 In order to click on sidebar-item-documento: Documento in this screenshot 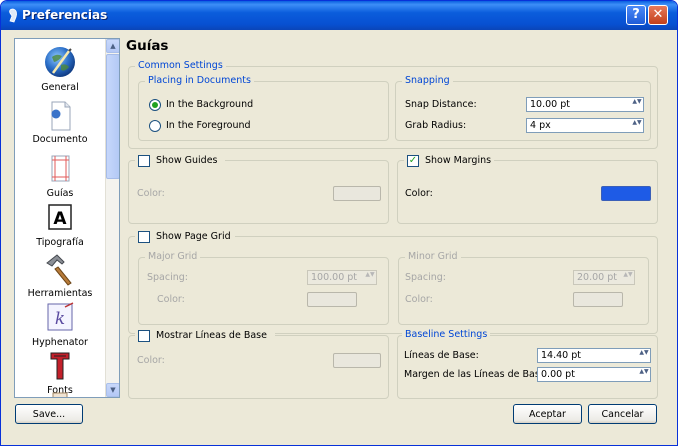, I will do `click(60, 124)`.